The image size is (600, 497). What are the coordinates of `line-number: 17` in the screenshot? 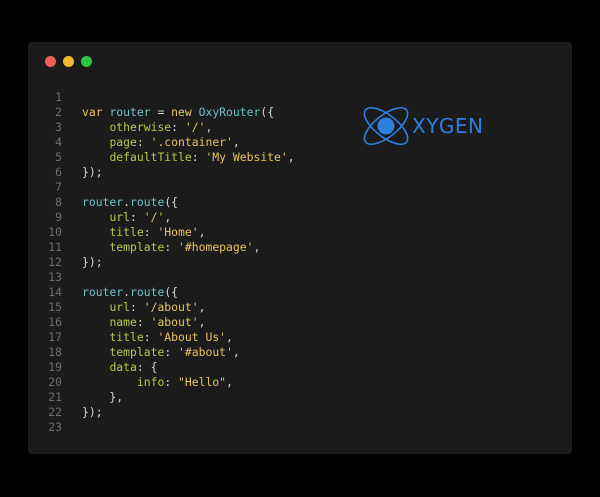 It's located at (55, 337).